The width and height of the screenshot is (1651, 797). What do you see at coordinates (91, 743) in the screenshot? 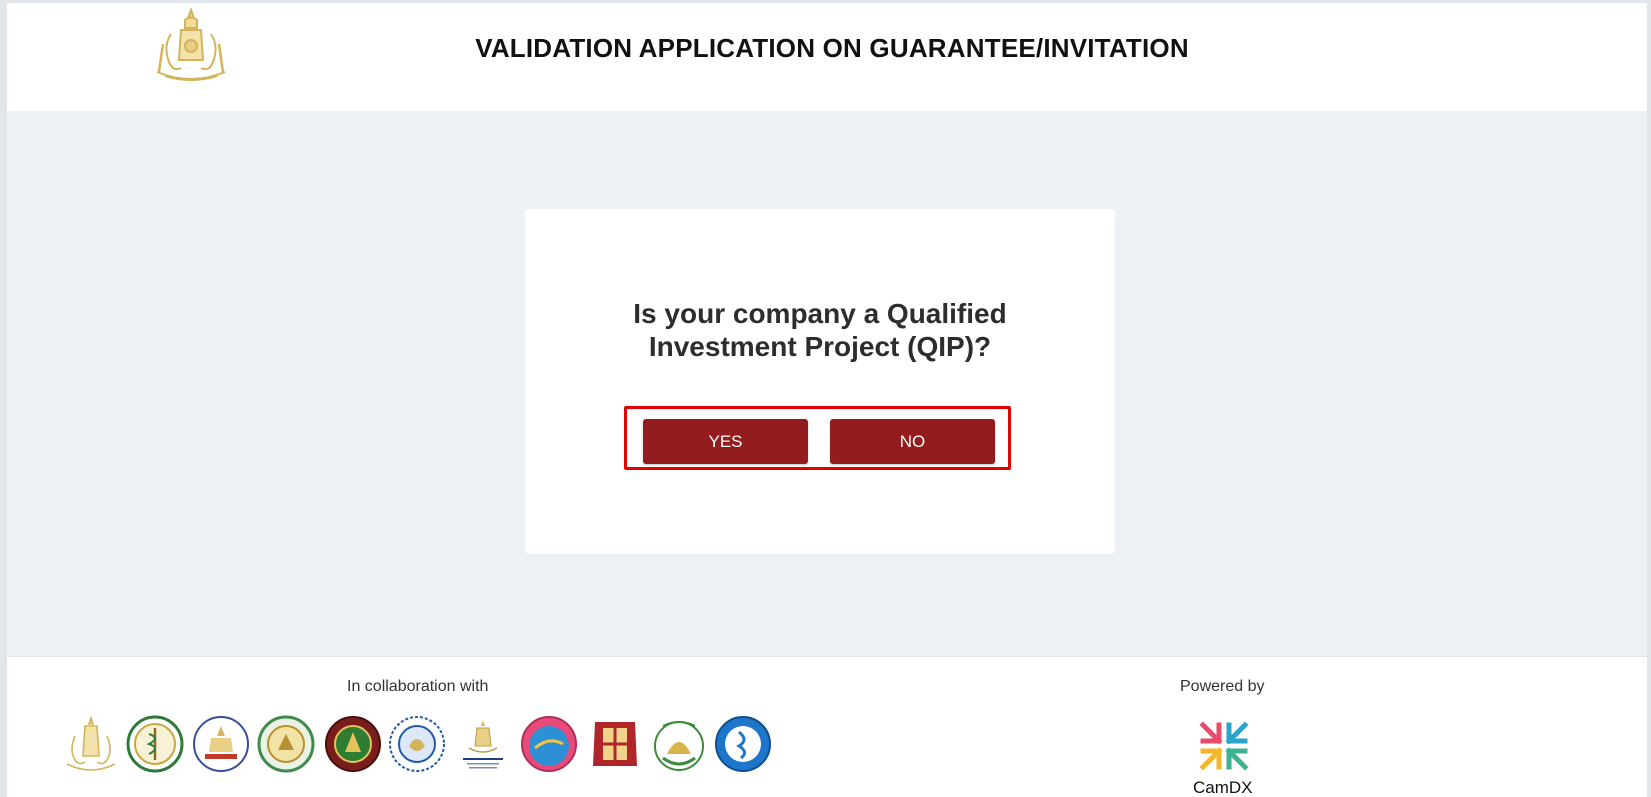
I see `royal-arms-logo` at bounding box center [91, 743].